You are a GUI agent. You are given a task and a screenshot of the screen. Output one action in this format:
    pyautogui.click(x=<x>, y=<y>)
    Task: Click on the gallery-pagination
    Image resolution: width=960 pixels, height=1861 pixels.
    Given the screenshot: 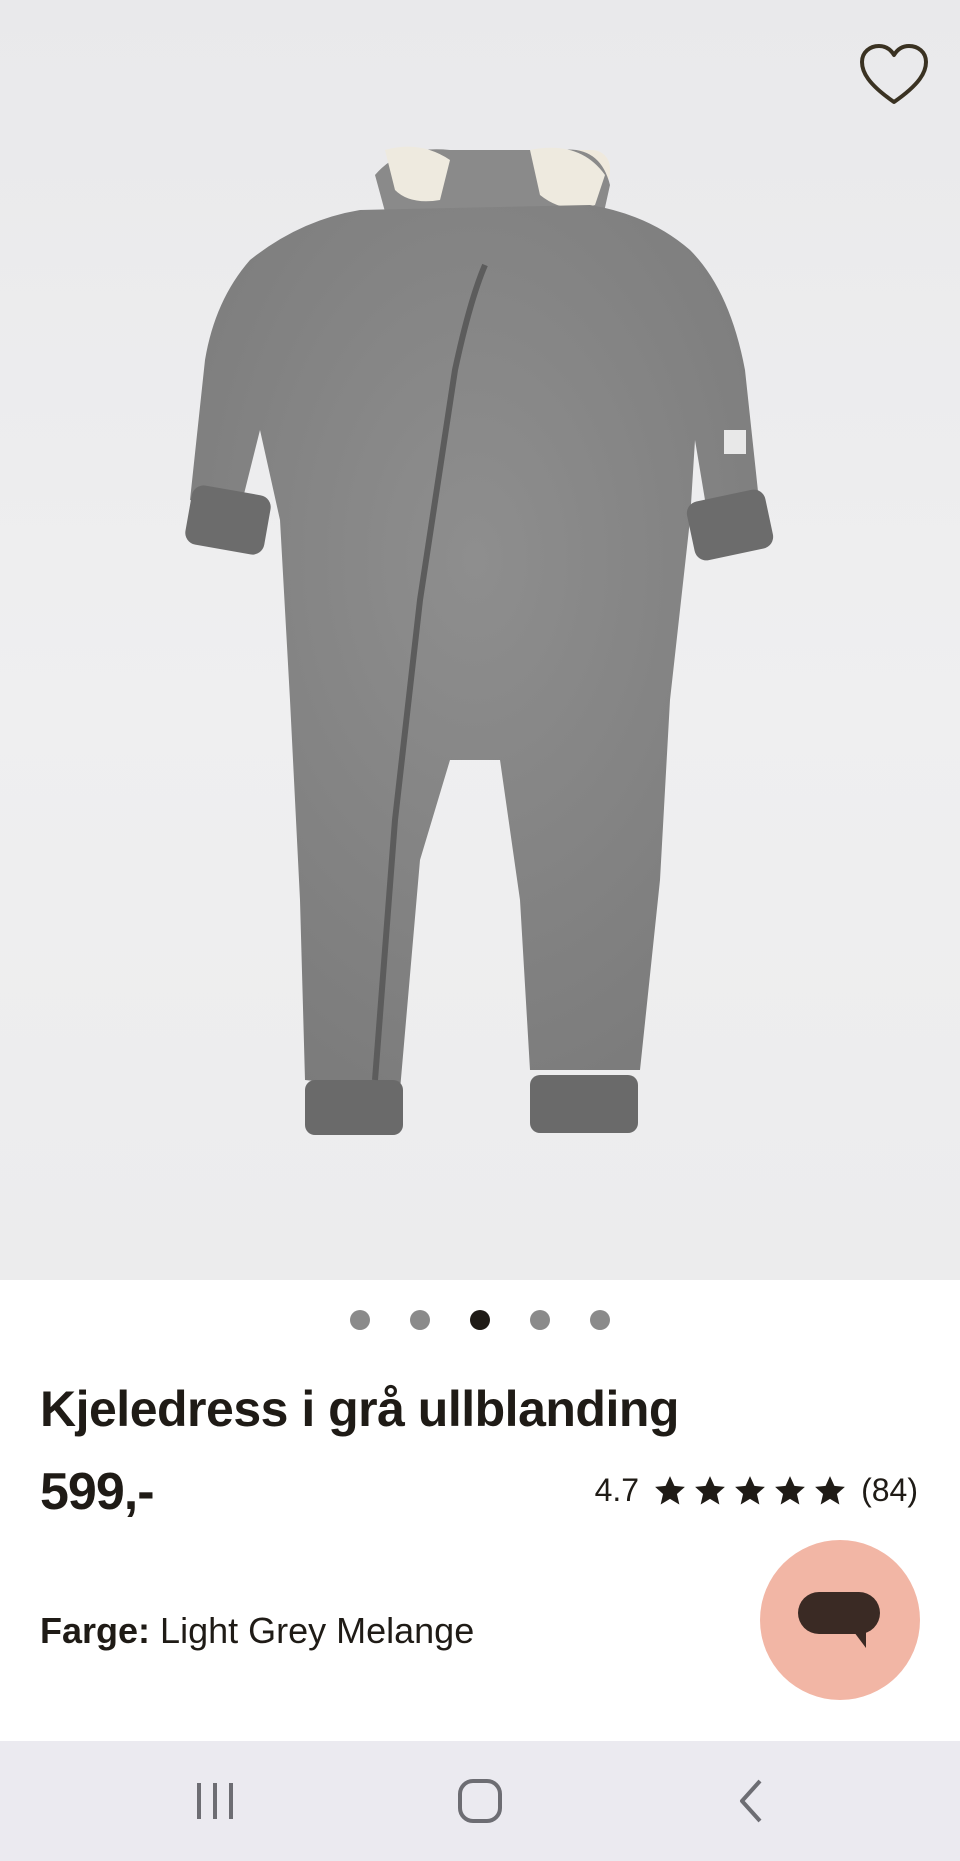 What is the action you would take?
    pyautogui.click(x=480, y=1320)
    